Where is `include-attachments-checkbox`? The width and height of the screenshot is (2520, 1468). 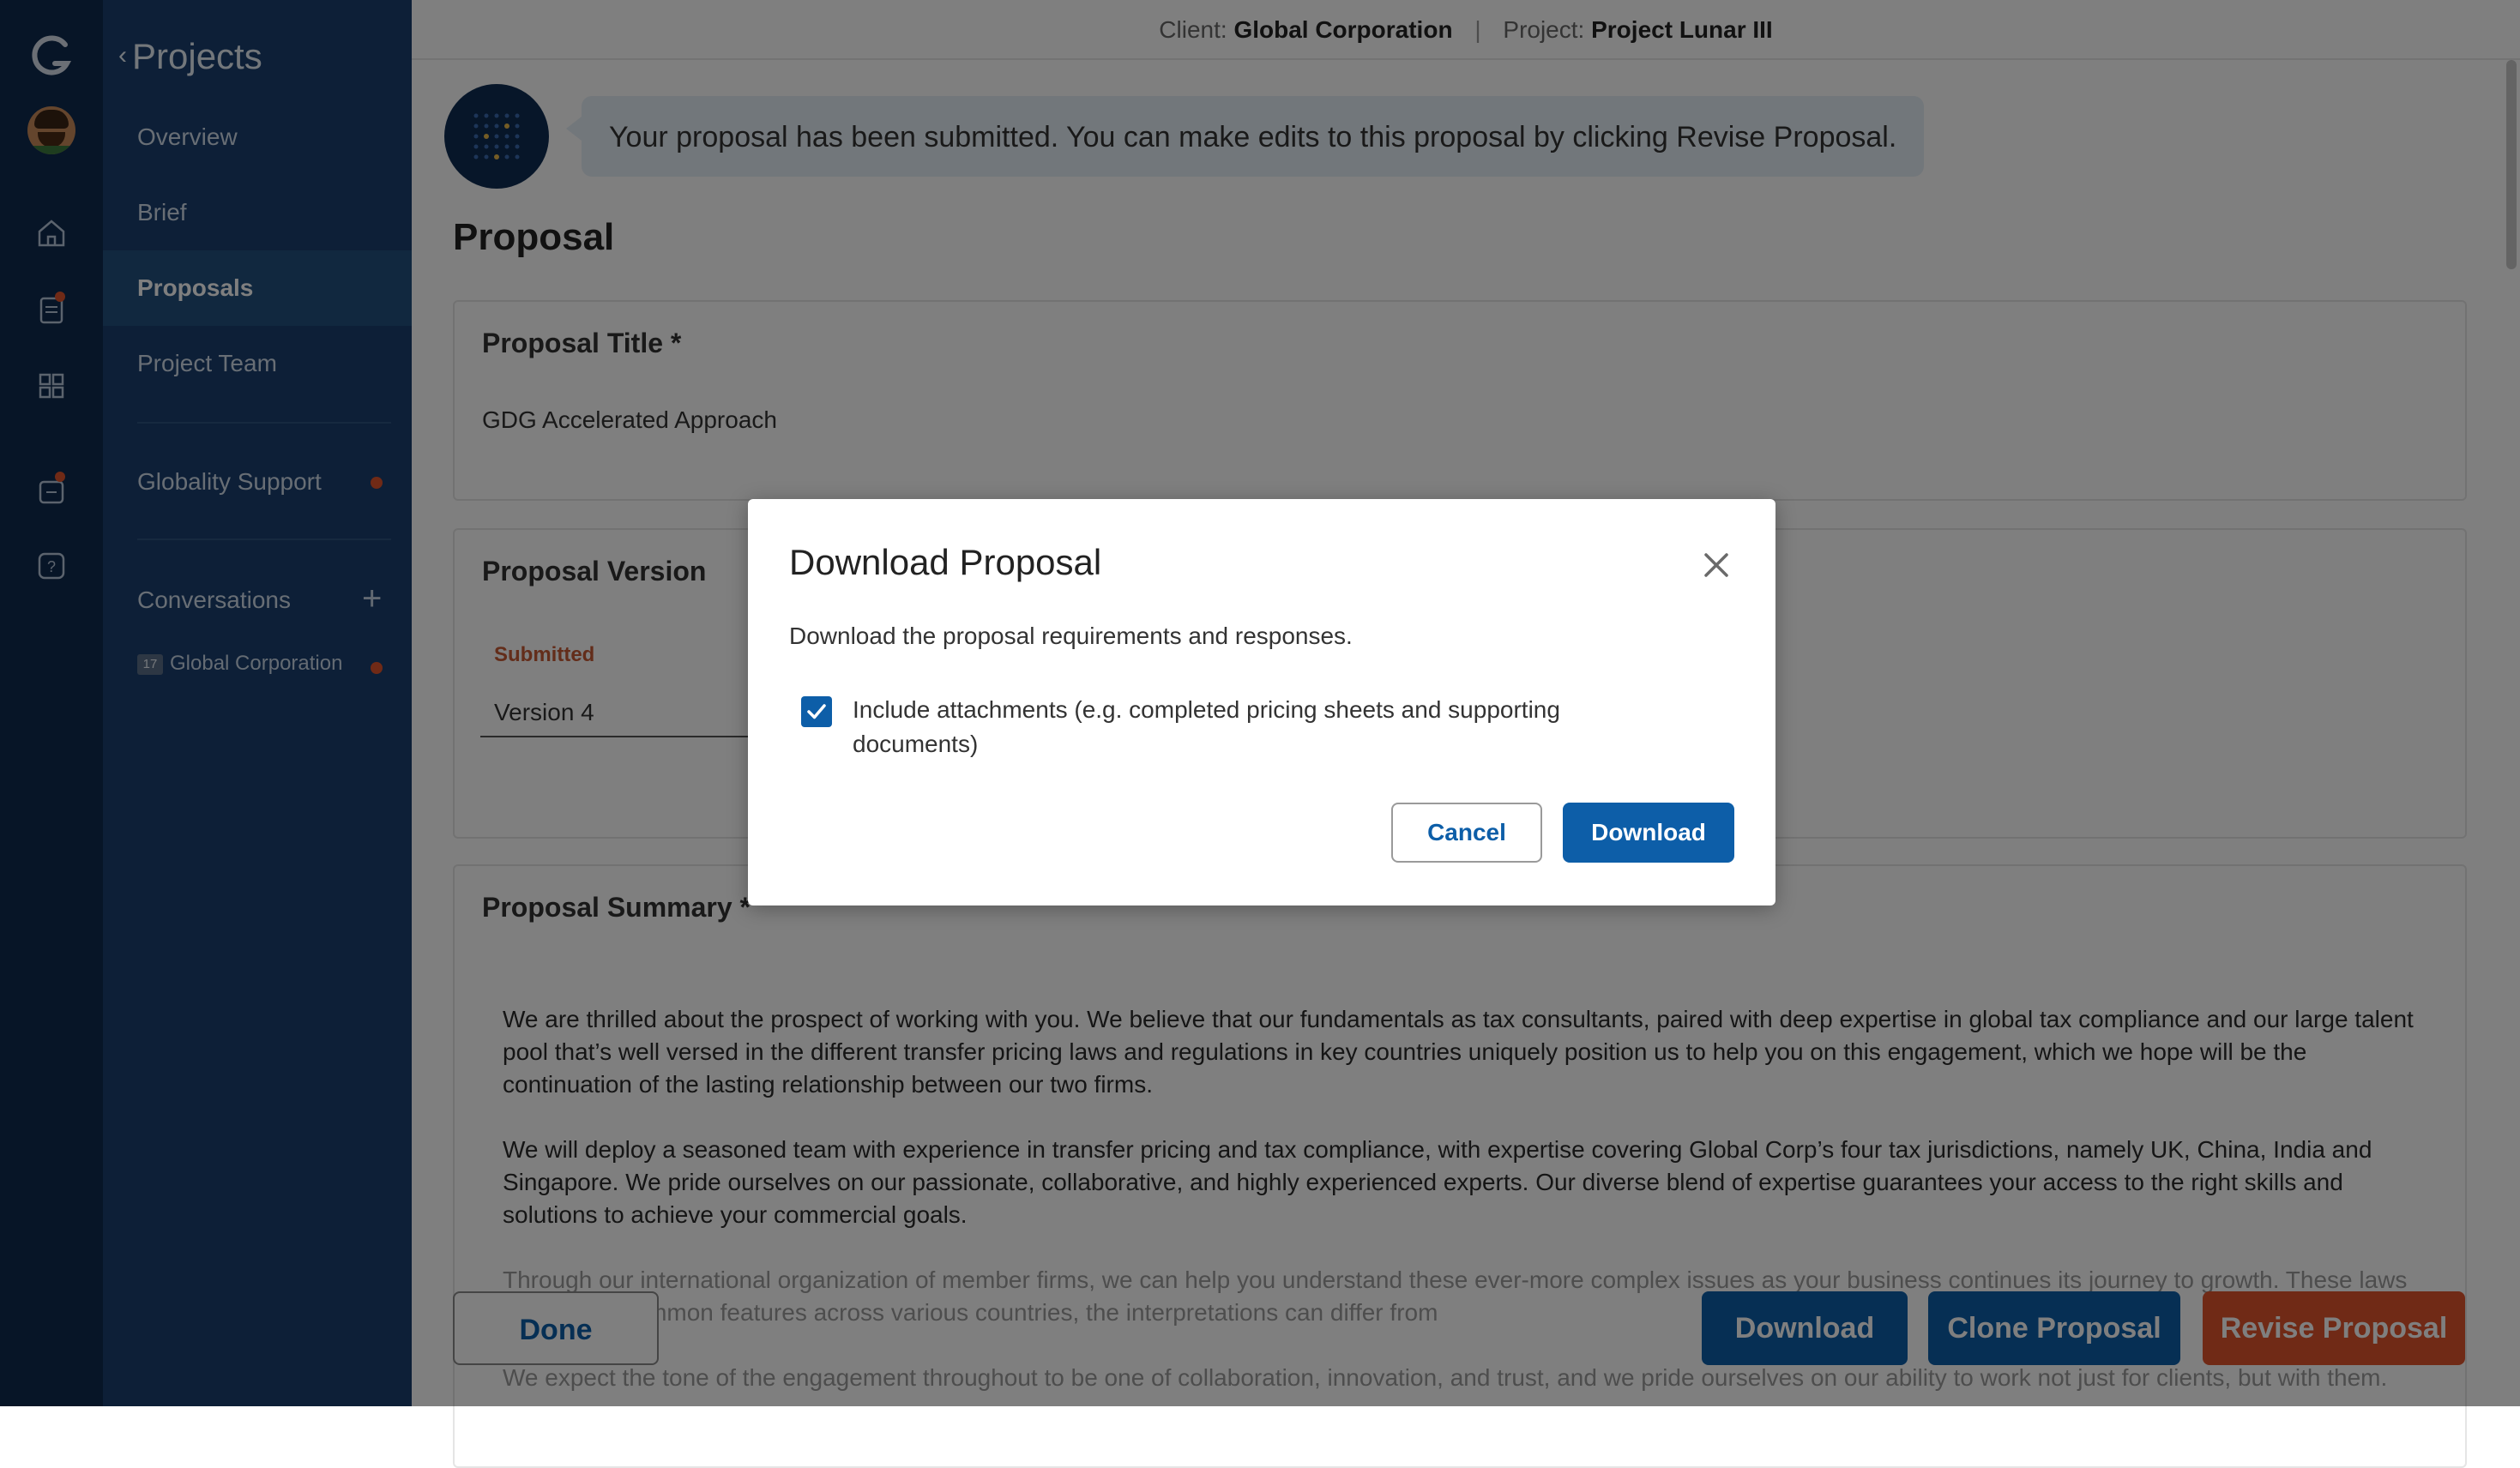
include-attachments-checkbox is located at coordinates (816, 711).